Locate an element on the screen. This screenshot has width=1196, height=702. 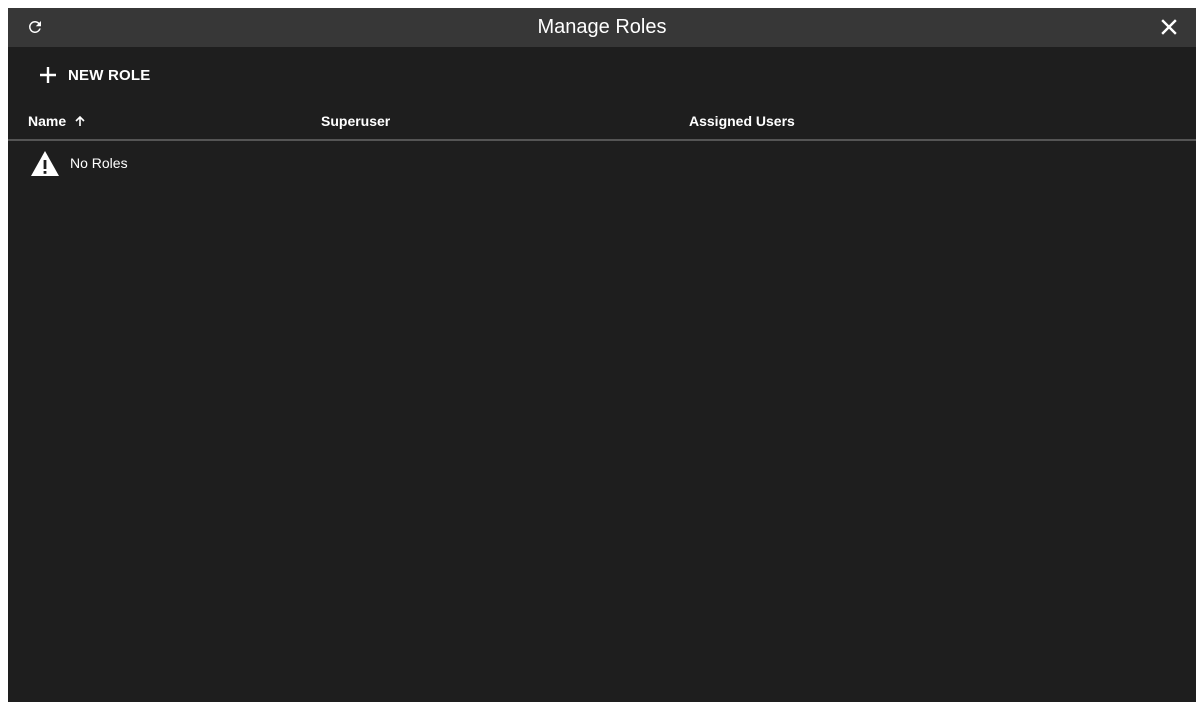
new-role-button: NEW ROLE is located at coordinates (94, 75).